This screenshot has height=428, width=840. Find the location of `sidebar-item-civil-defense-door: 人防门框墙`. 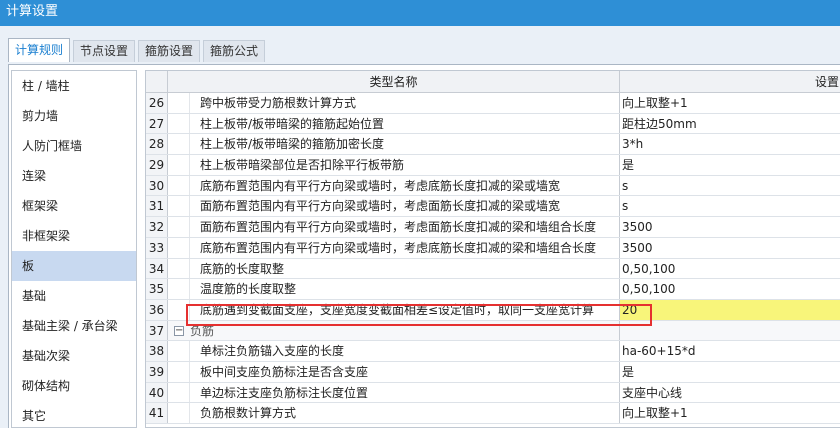

sidebar-item-civil-defense-door: 人防门框墙 is located at coordinates (74, 146).